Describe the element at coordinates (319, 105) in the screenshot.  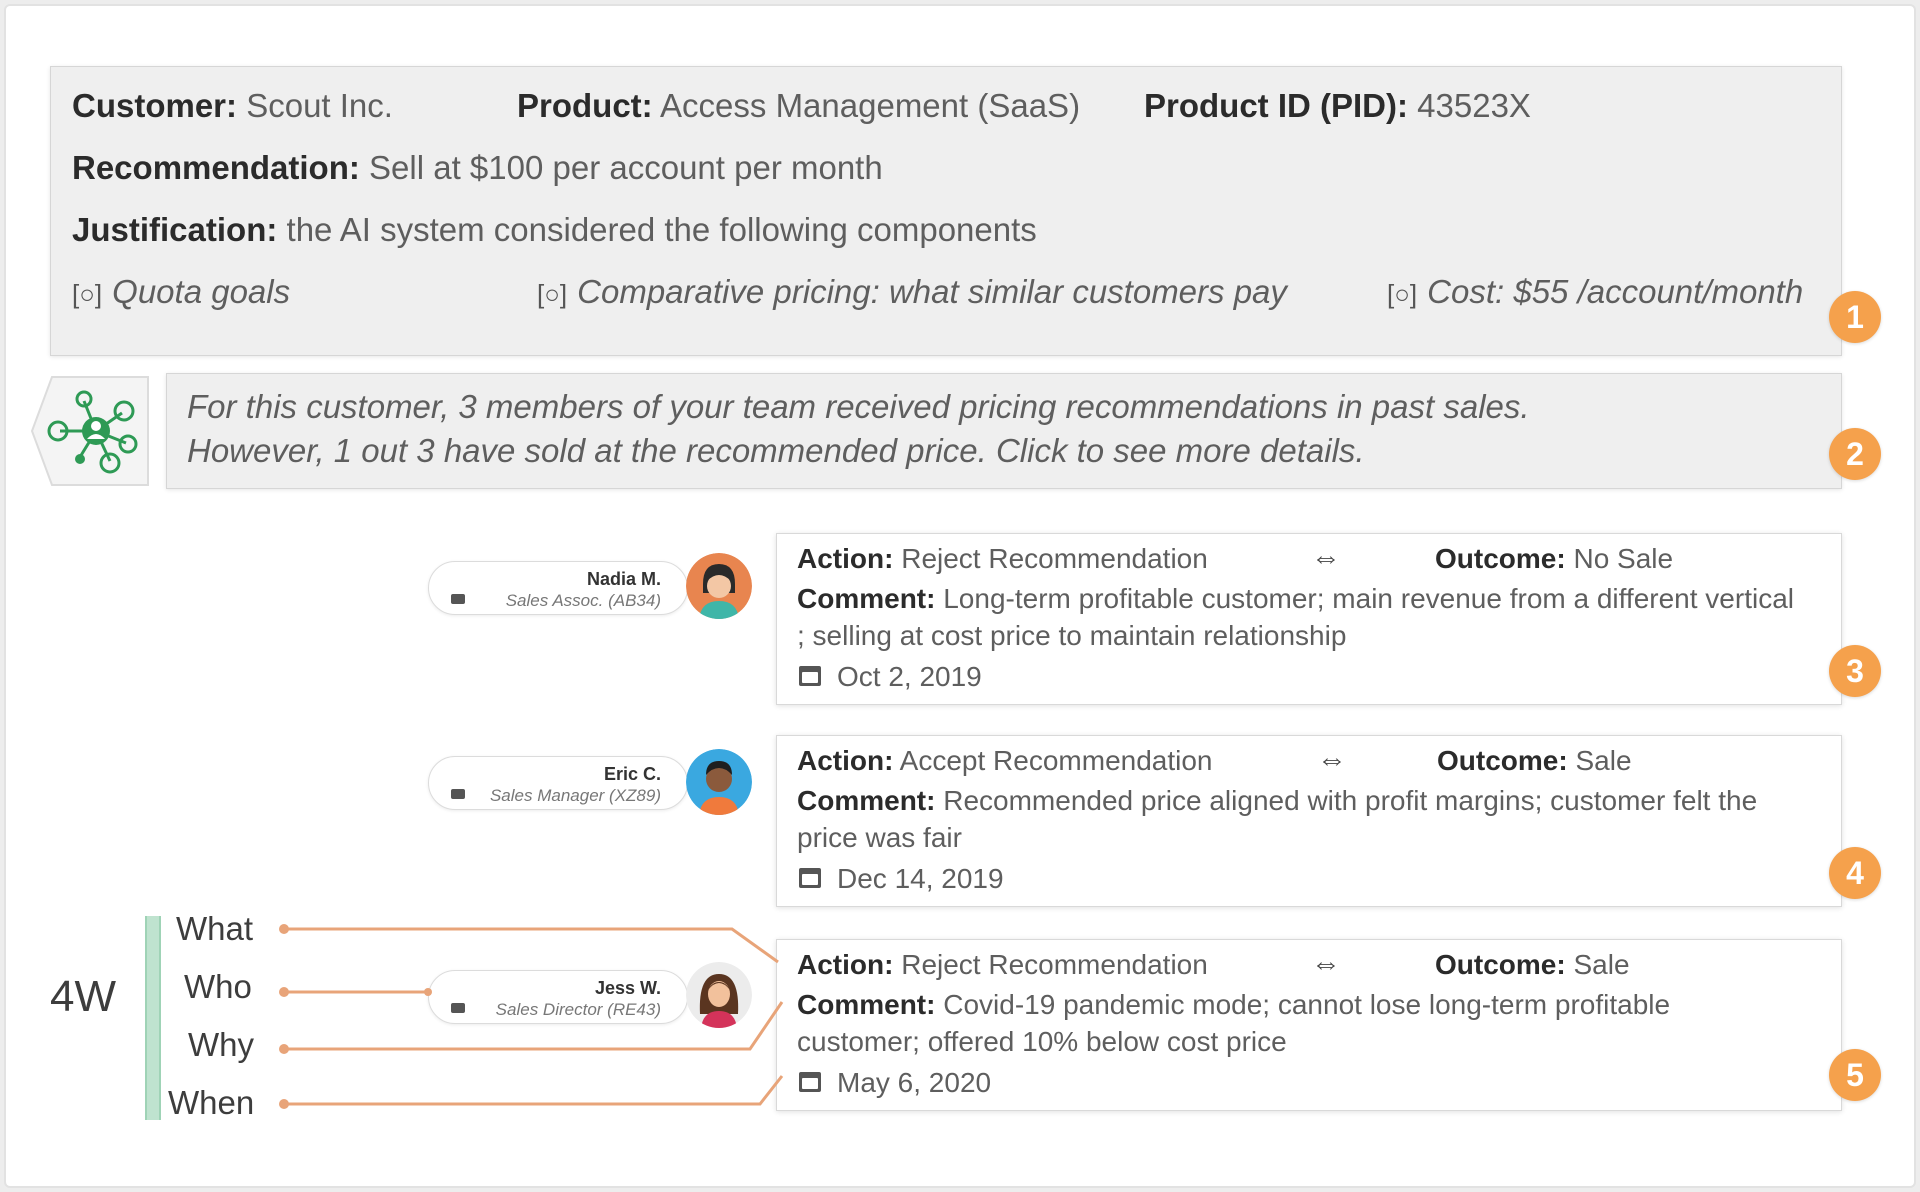
I see `customer-value: Scout Inc.` at that location.